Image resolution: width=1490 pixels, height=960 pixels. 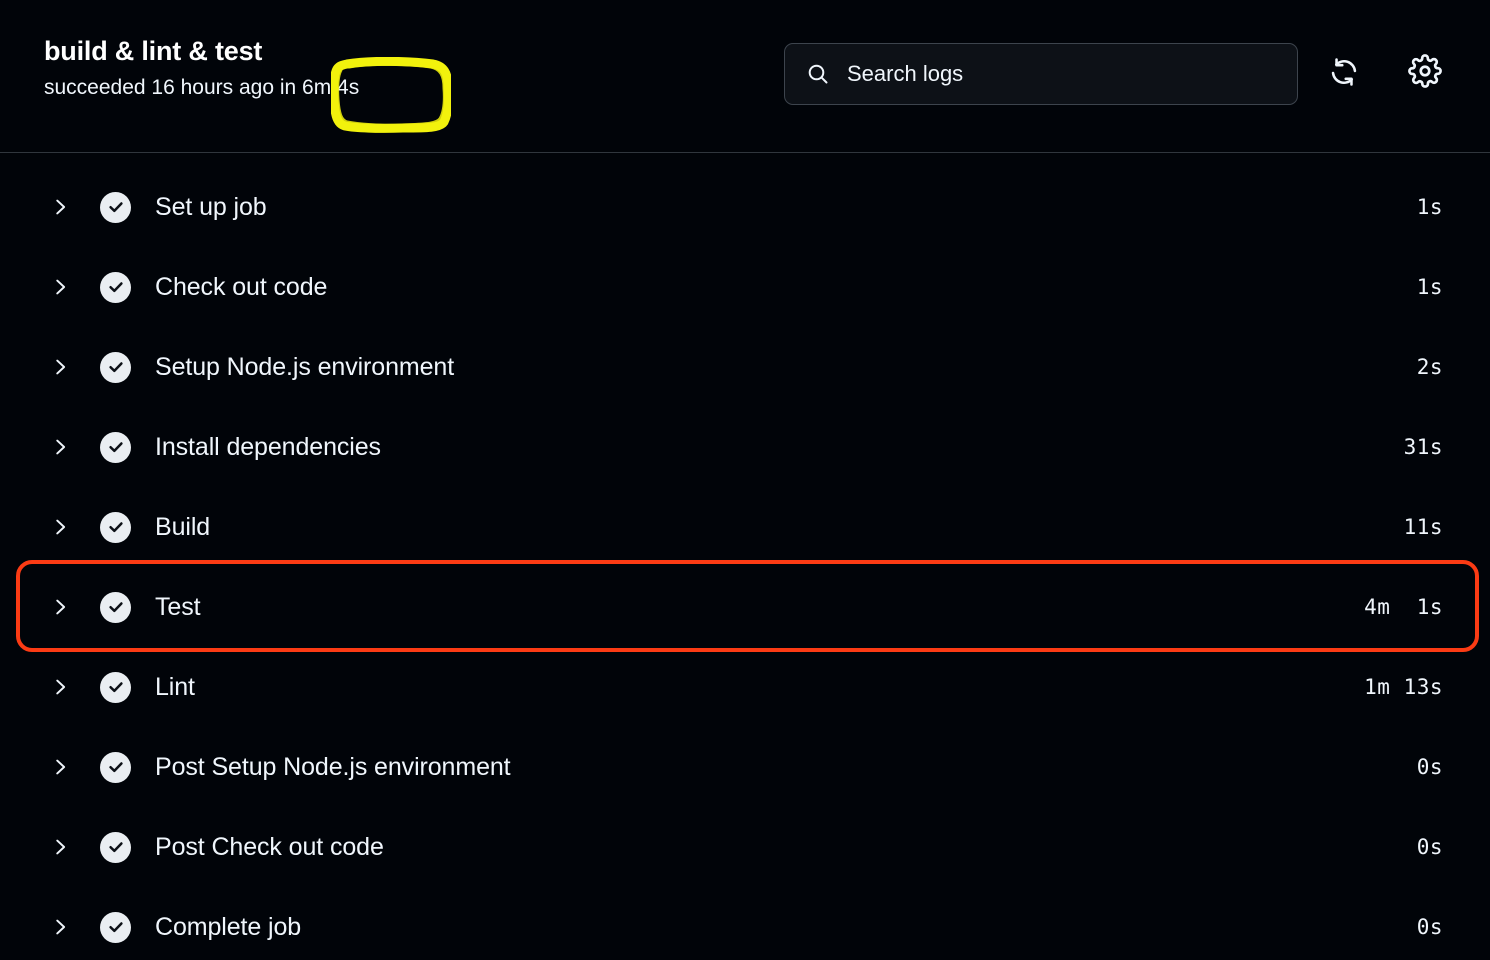 I want to click on step-row: Lint 1m 13s, so click(x=745, y=687).